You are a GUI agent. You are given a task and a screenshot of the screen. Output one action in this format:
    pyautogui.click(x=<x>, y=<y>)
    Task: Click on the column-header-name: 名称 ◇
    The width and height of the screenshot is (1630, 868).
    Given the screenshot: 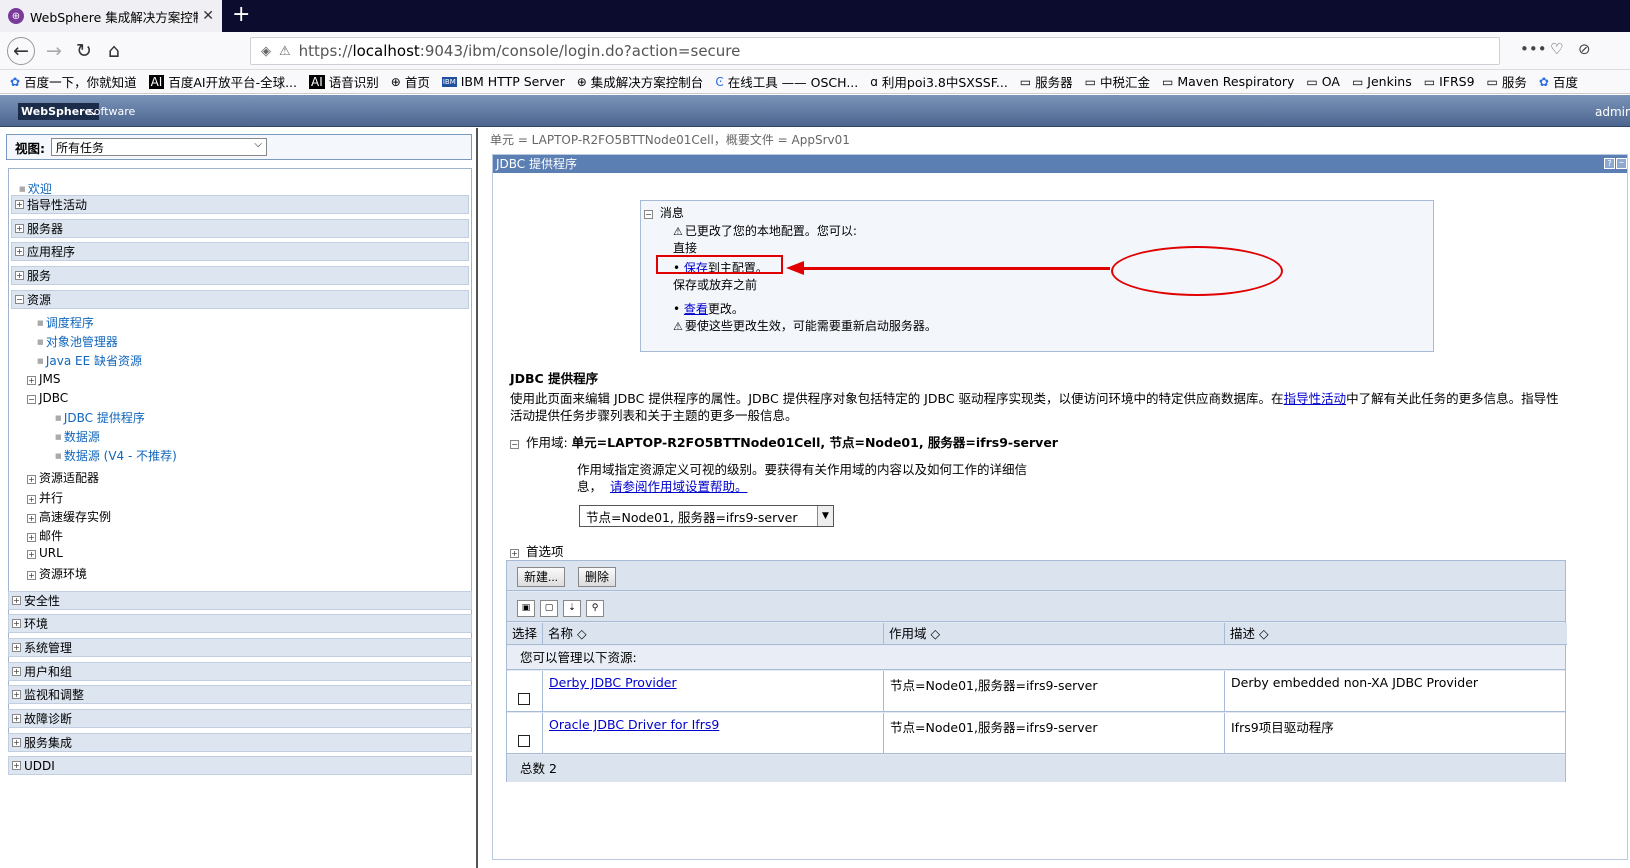 What is the action you would take?
    pyautogui.click(x=713, y=634)
    